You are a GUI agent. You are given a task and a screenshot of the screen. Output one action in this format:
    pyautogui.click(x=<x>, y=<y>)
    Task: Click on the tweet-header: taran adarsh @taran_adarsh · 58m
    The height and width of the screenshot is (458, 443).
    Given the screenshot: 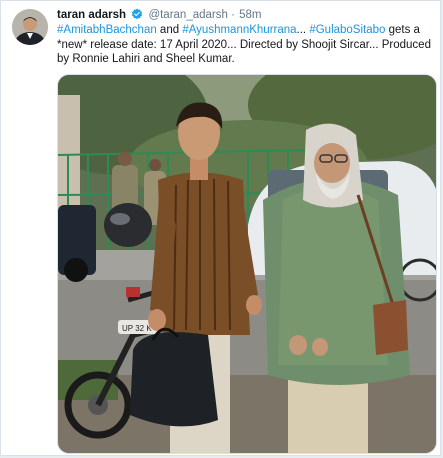 What is the action you would take?
    pyautogui.click(x=243, y=16)
    